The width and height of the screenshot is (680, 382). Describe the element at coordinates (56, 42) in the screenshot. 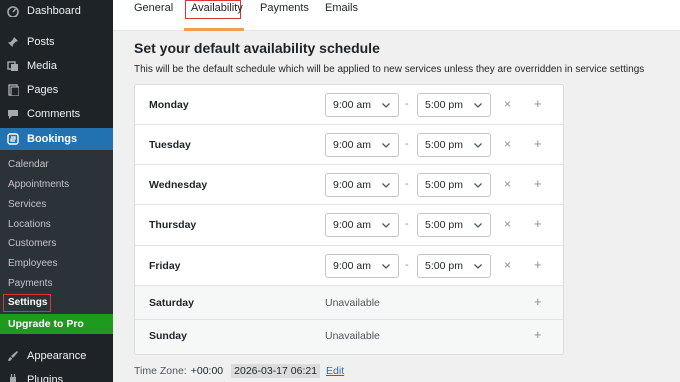

I see `sidebar-item-posts: Posts` at that location.